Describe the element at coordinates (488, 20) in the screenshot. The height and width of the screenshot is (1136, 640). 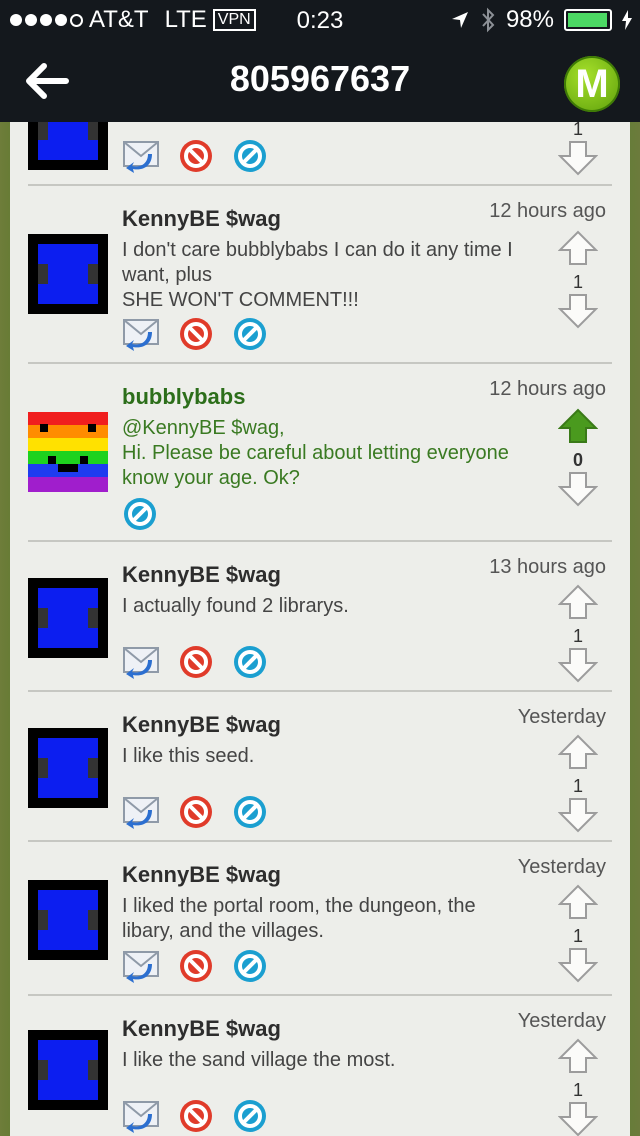
I see `bluetooth-icon` at that location.